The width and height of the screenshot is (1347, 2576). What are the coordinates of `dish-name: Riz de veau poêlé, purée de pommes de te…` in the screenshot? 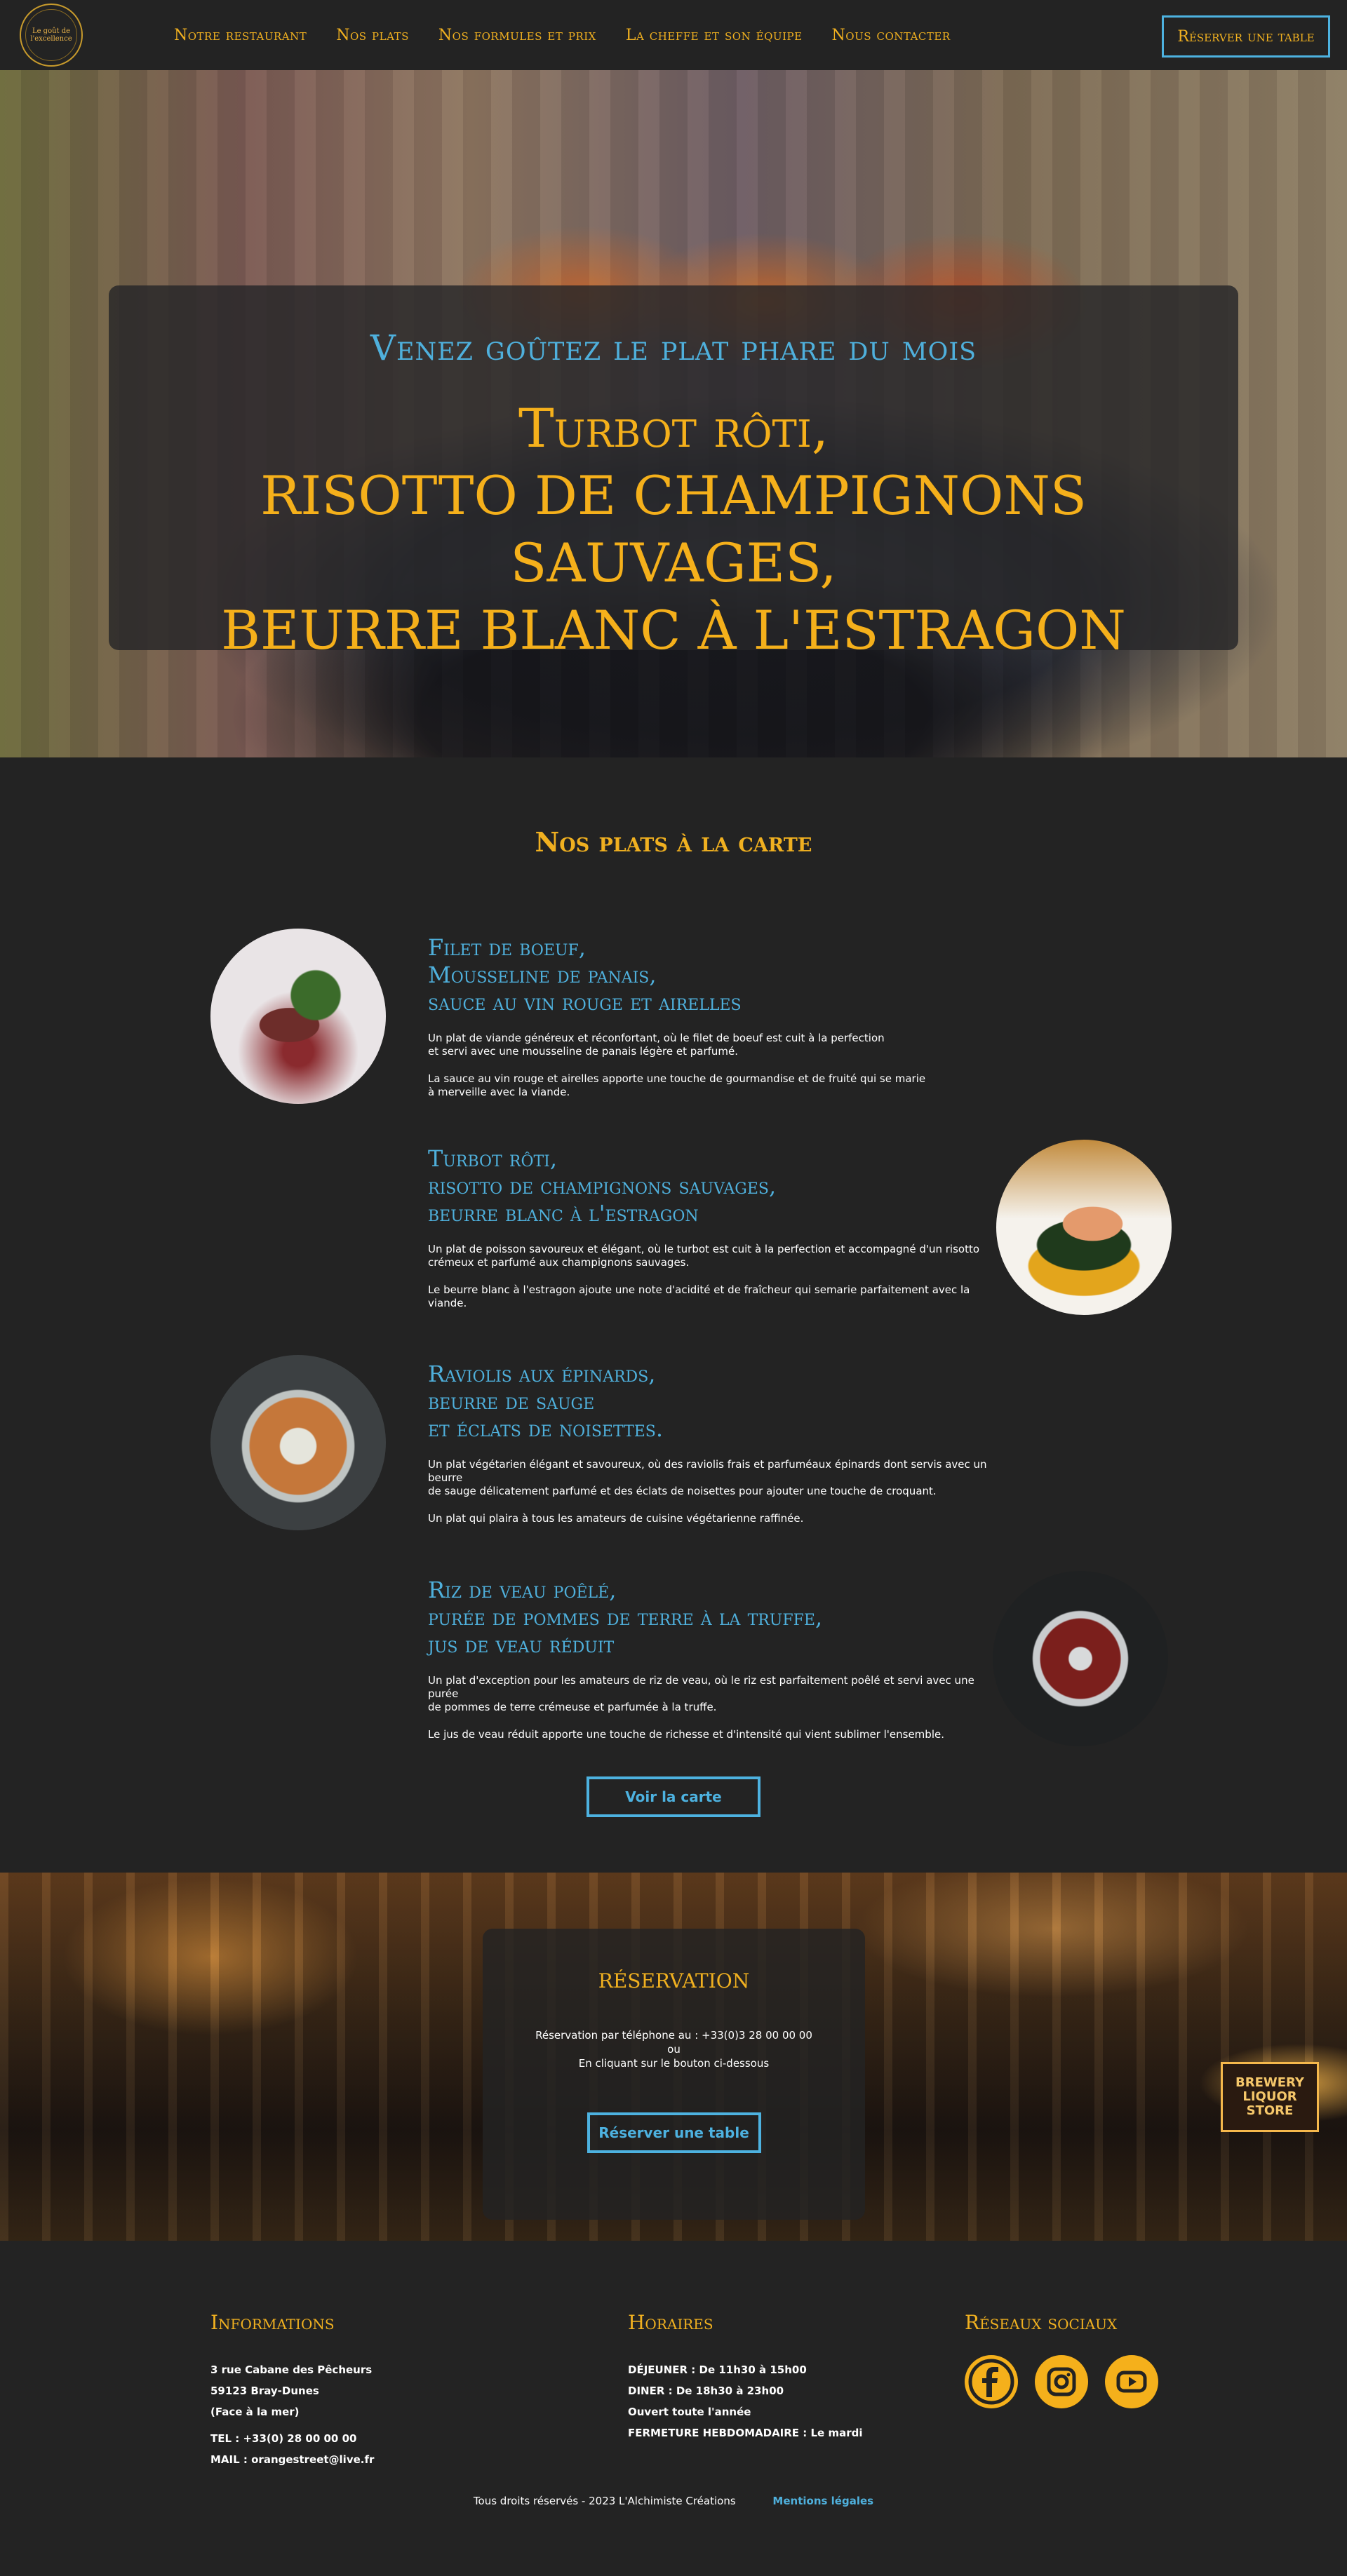 It's located at (715, 1618).